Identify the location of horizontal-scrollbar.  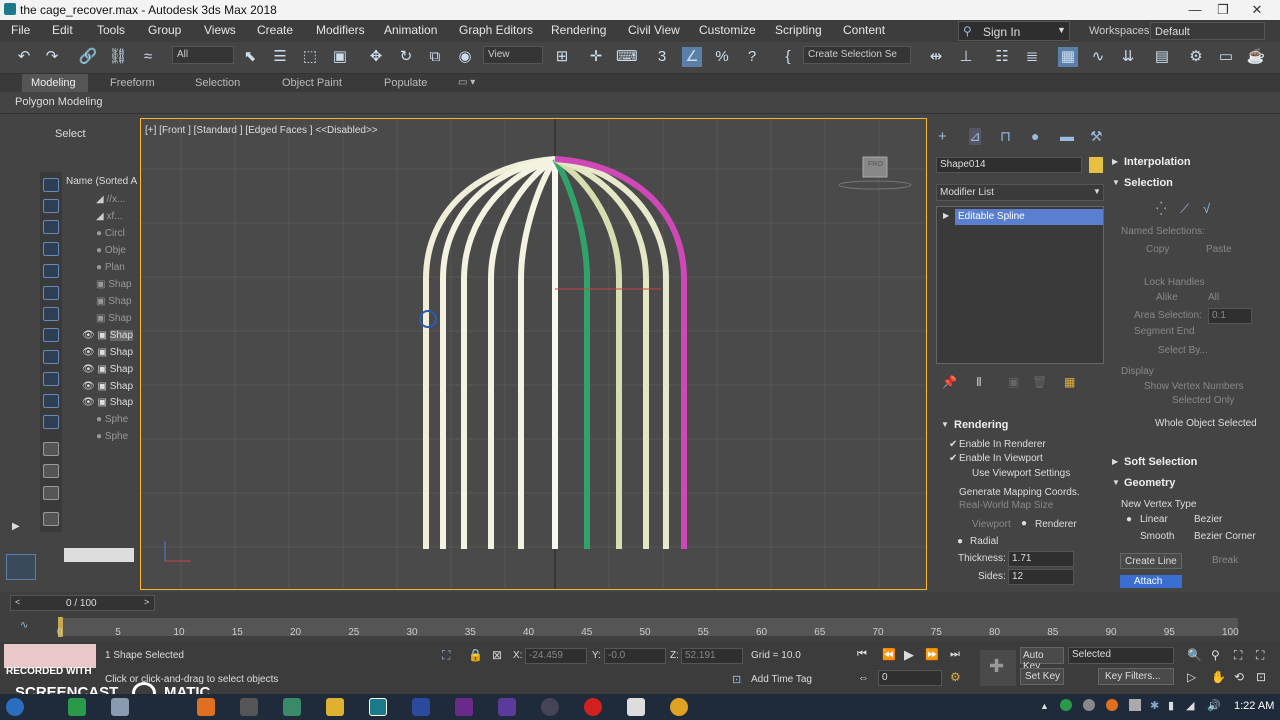
(99, 555).